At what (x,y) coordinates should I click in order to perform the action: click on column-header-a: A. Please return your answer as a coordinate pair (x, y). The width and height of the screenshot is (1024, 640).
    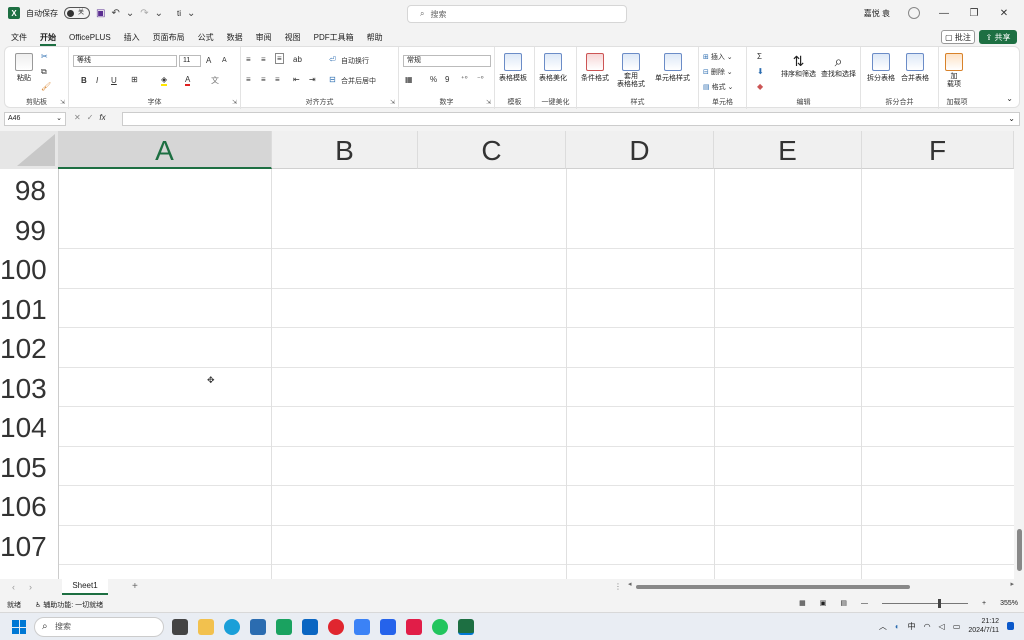
    Looking at the image, I should click on (165, 150).